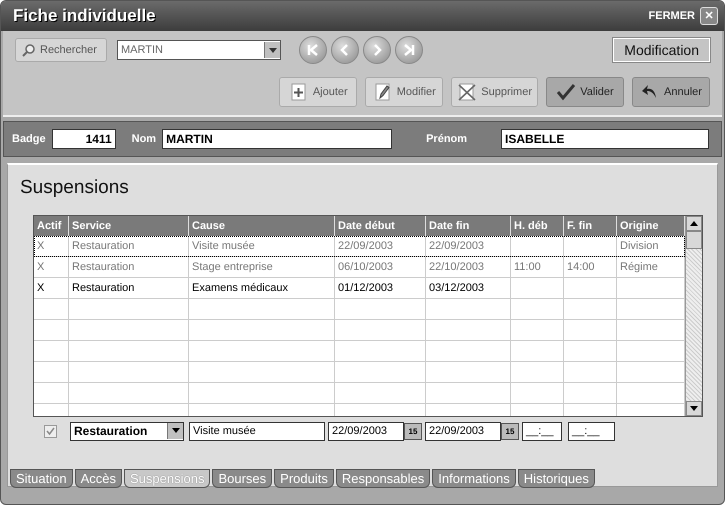  Describe the element at coordinates (693, 316) in the screenshot. I see `vertical-scrollbar` at that location.